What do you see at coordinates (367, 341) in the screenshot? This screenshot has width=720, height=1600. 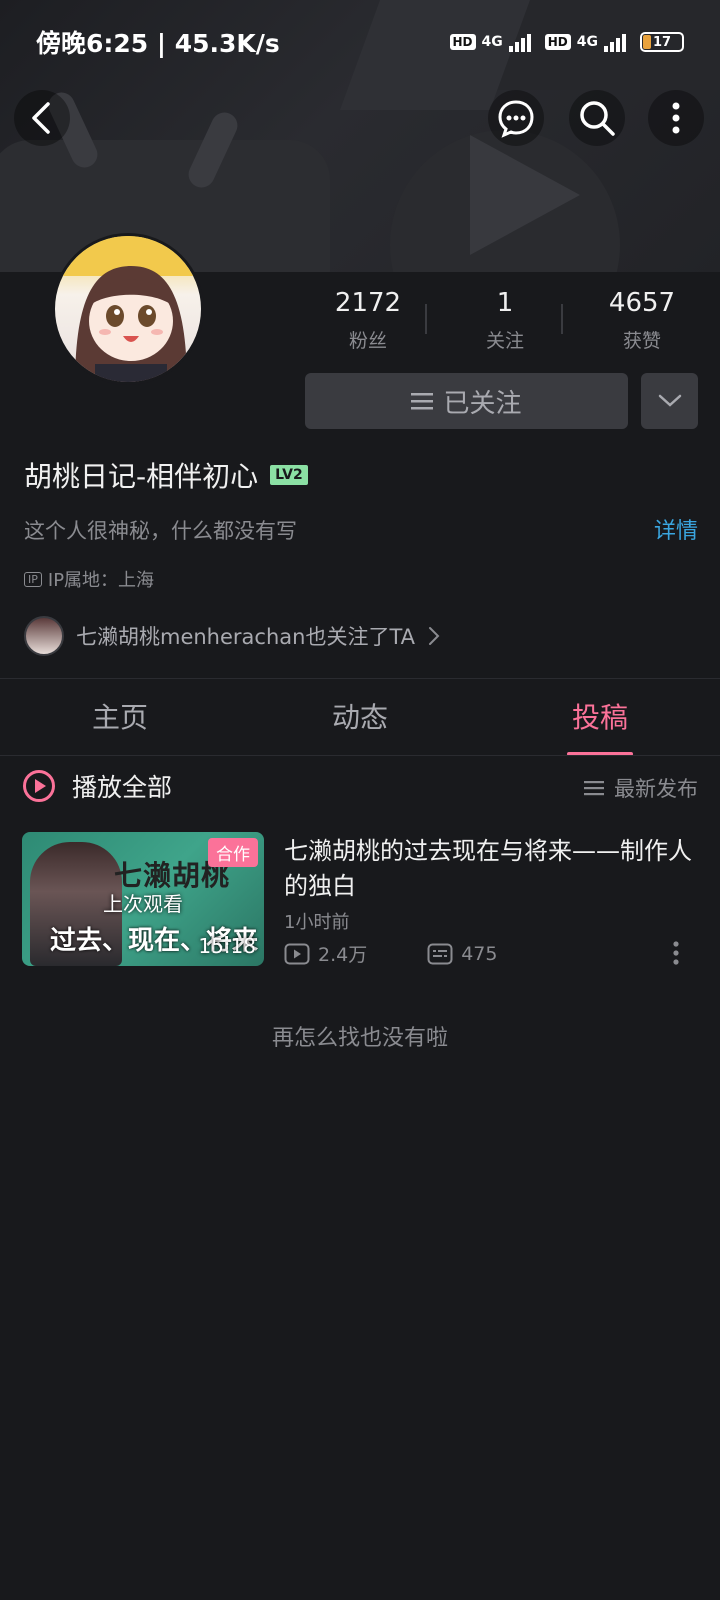 I see `stat-label: 粉丝` at bounding box center [367, 341].